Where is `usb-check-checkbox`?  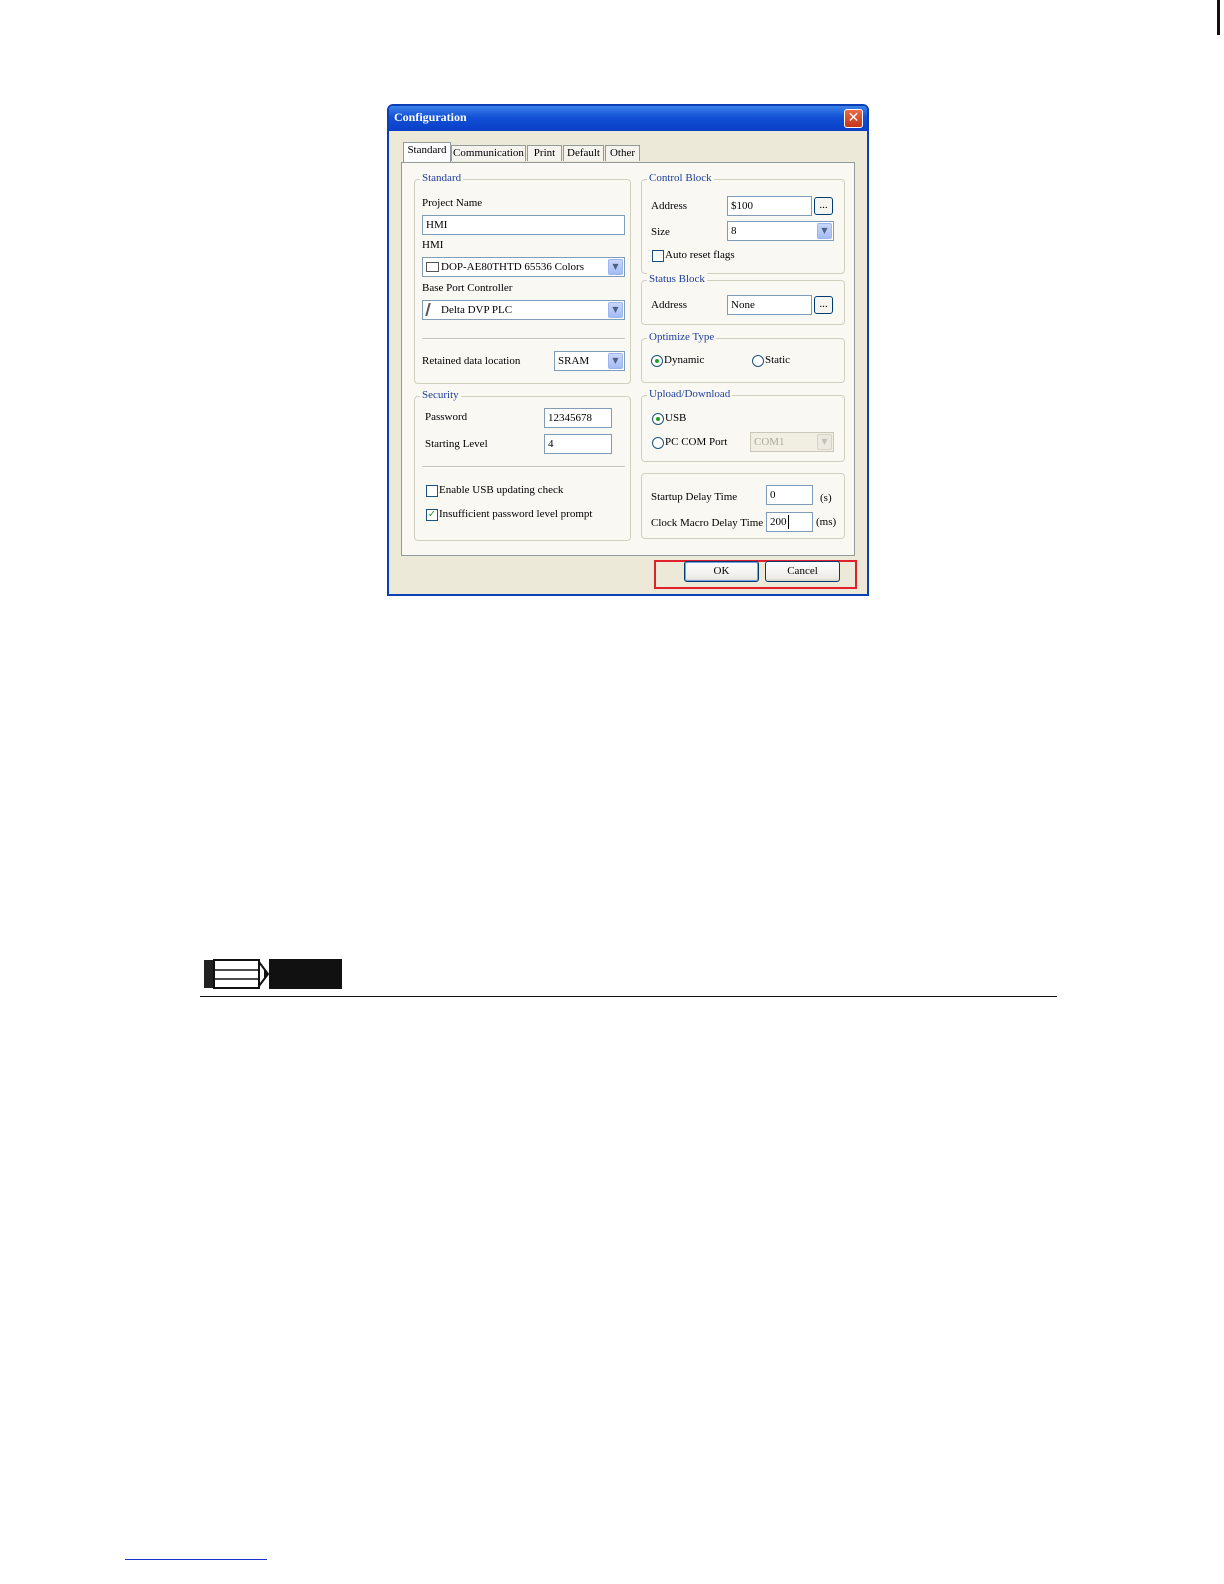 usb-check-checkbox is located at coordinates (432, 491).